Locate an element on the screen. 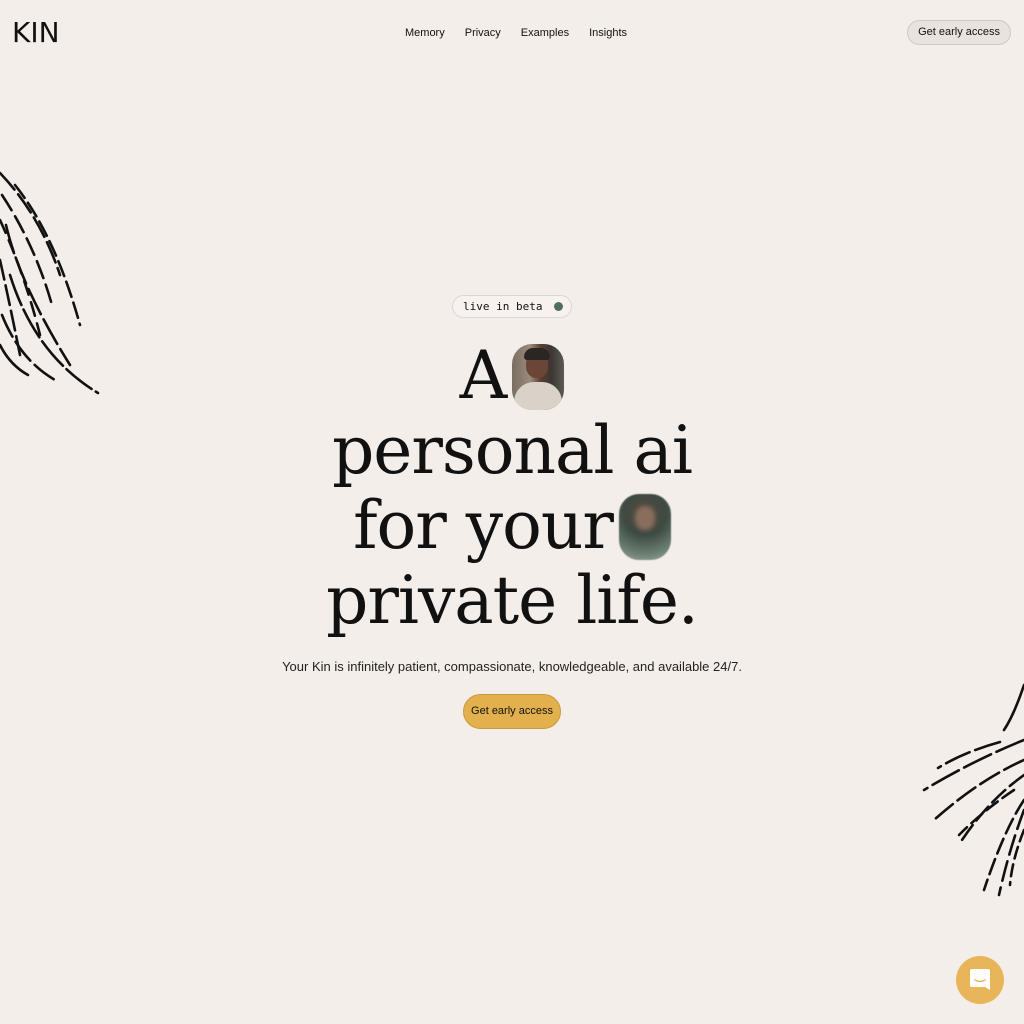 Image resolution: width=1024 pixels, height=1024 pixels. nav-insights: Insights is located at coordinates (608, 33).